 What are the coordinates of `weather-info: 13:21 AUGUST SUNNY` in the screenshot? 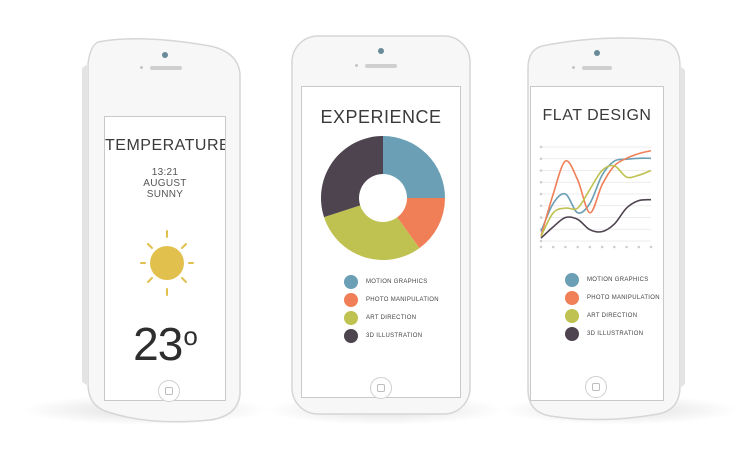 It's located at (165, 183).